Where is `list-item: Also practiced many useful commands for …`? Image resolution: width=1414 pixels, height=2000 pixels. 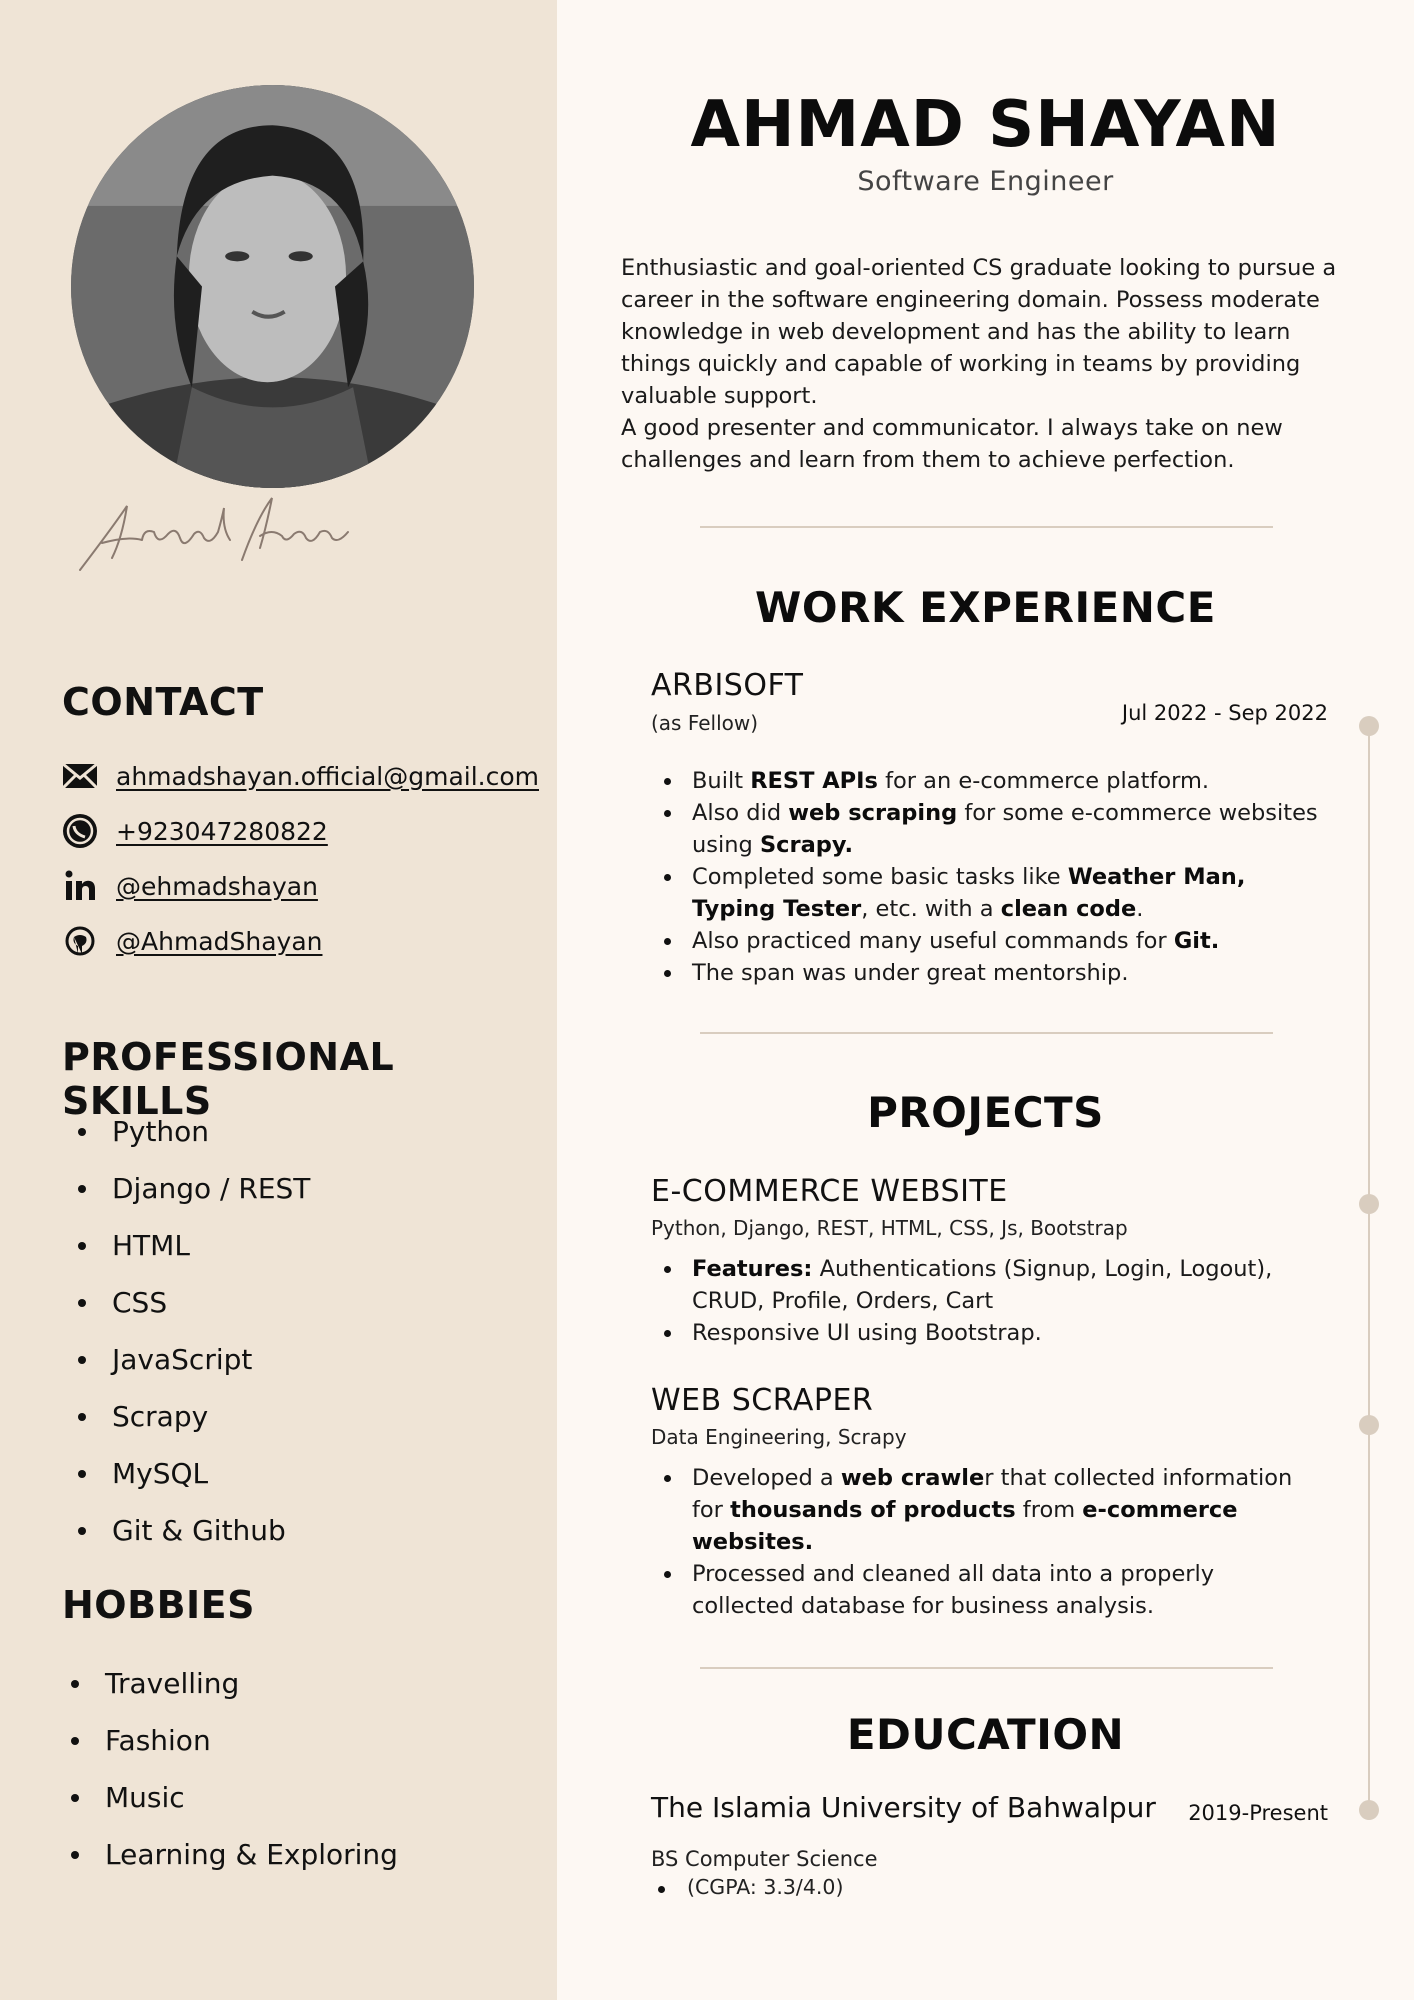
list-item: Also practiced many useful commands for … is located at coordinates (992, 941).